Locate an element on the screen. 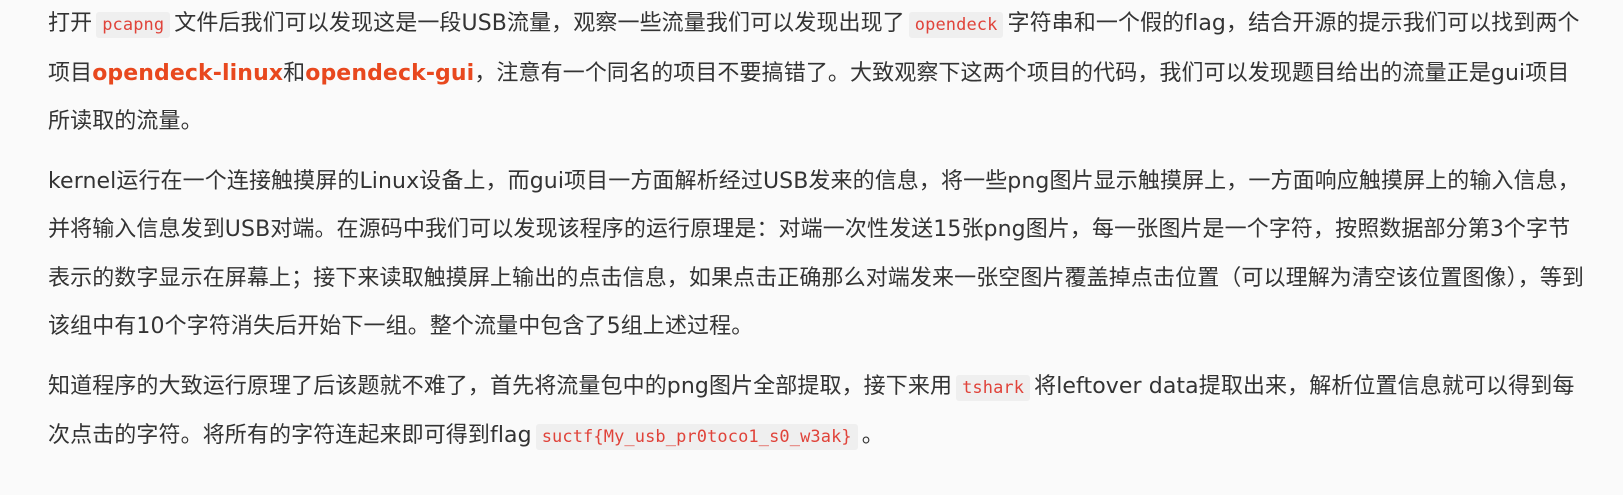 Image resolution: width=1623 pixels, height=495 pixels. p1-text-2: 文件后我们可以发现这是一段USB流量，观察一些流量我们可以发现出现了 is located at coordinates (539, 23).